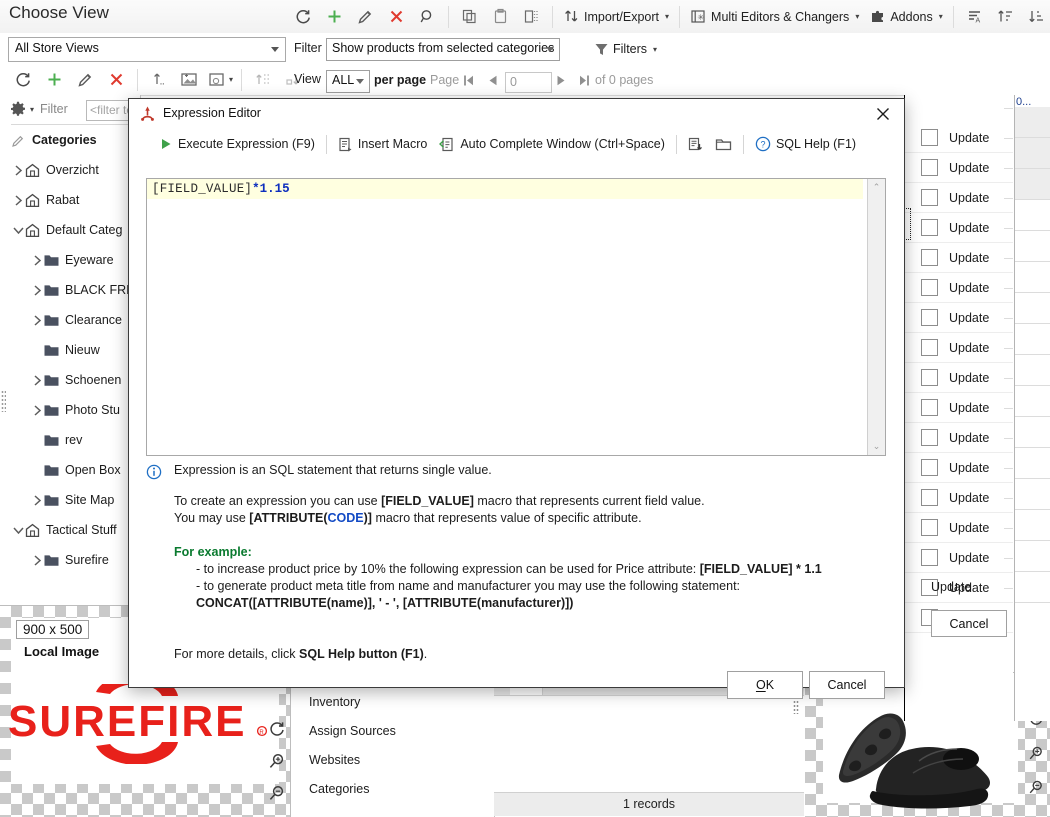 The height and width of the screenshot is (817, 1050). I want to click on execute-expression-button: Execute Expression (F9), so click(237, 144).